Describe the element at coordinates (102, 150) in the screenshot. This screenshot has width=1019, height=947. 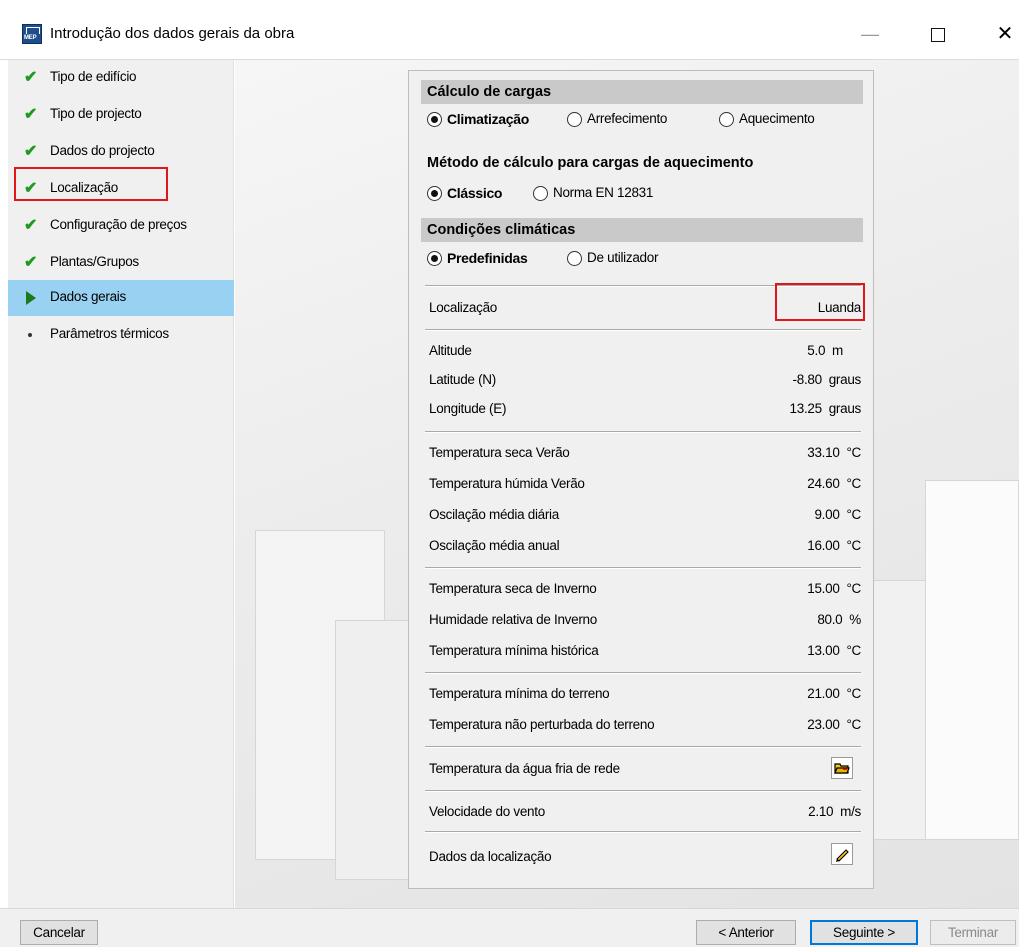
I see `step-label: Dados do projecto` at that location.